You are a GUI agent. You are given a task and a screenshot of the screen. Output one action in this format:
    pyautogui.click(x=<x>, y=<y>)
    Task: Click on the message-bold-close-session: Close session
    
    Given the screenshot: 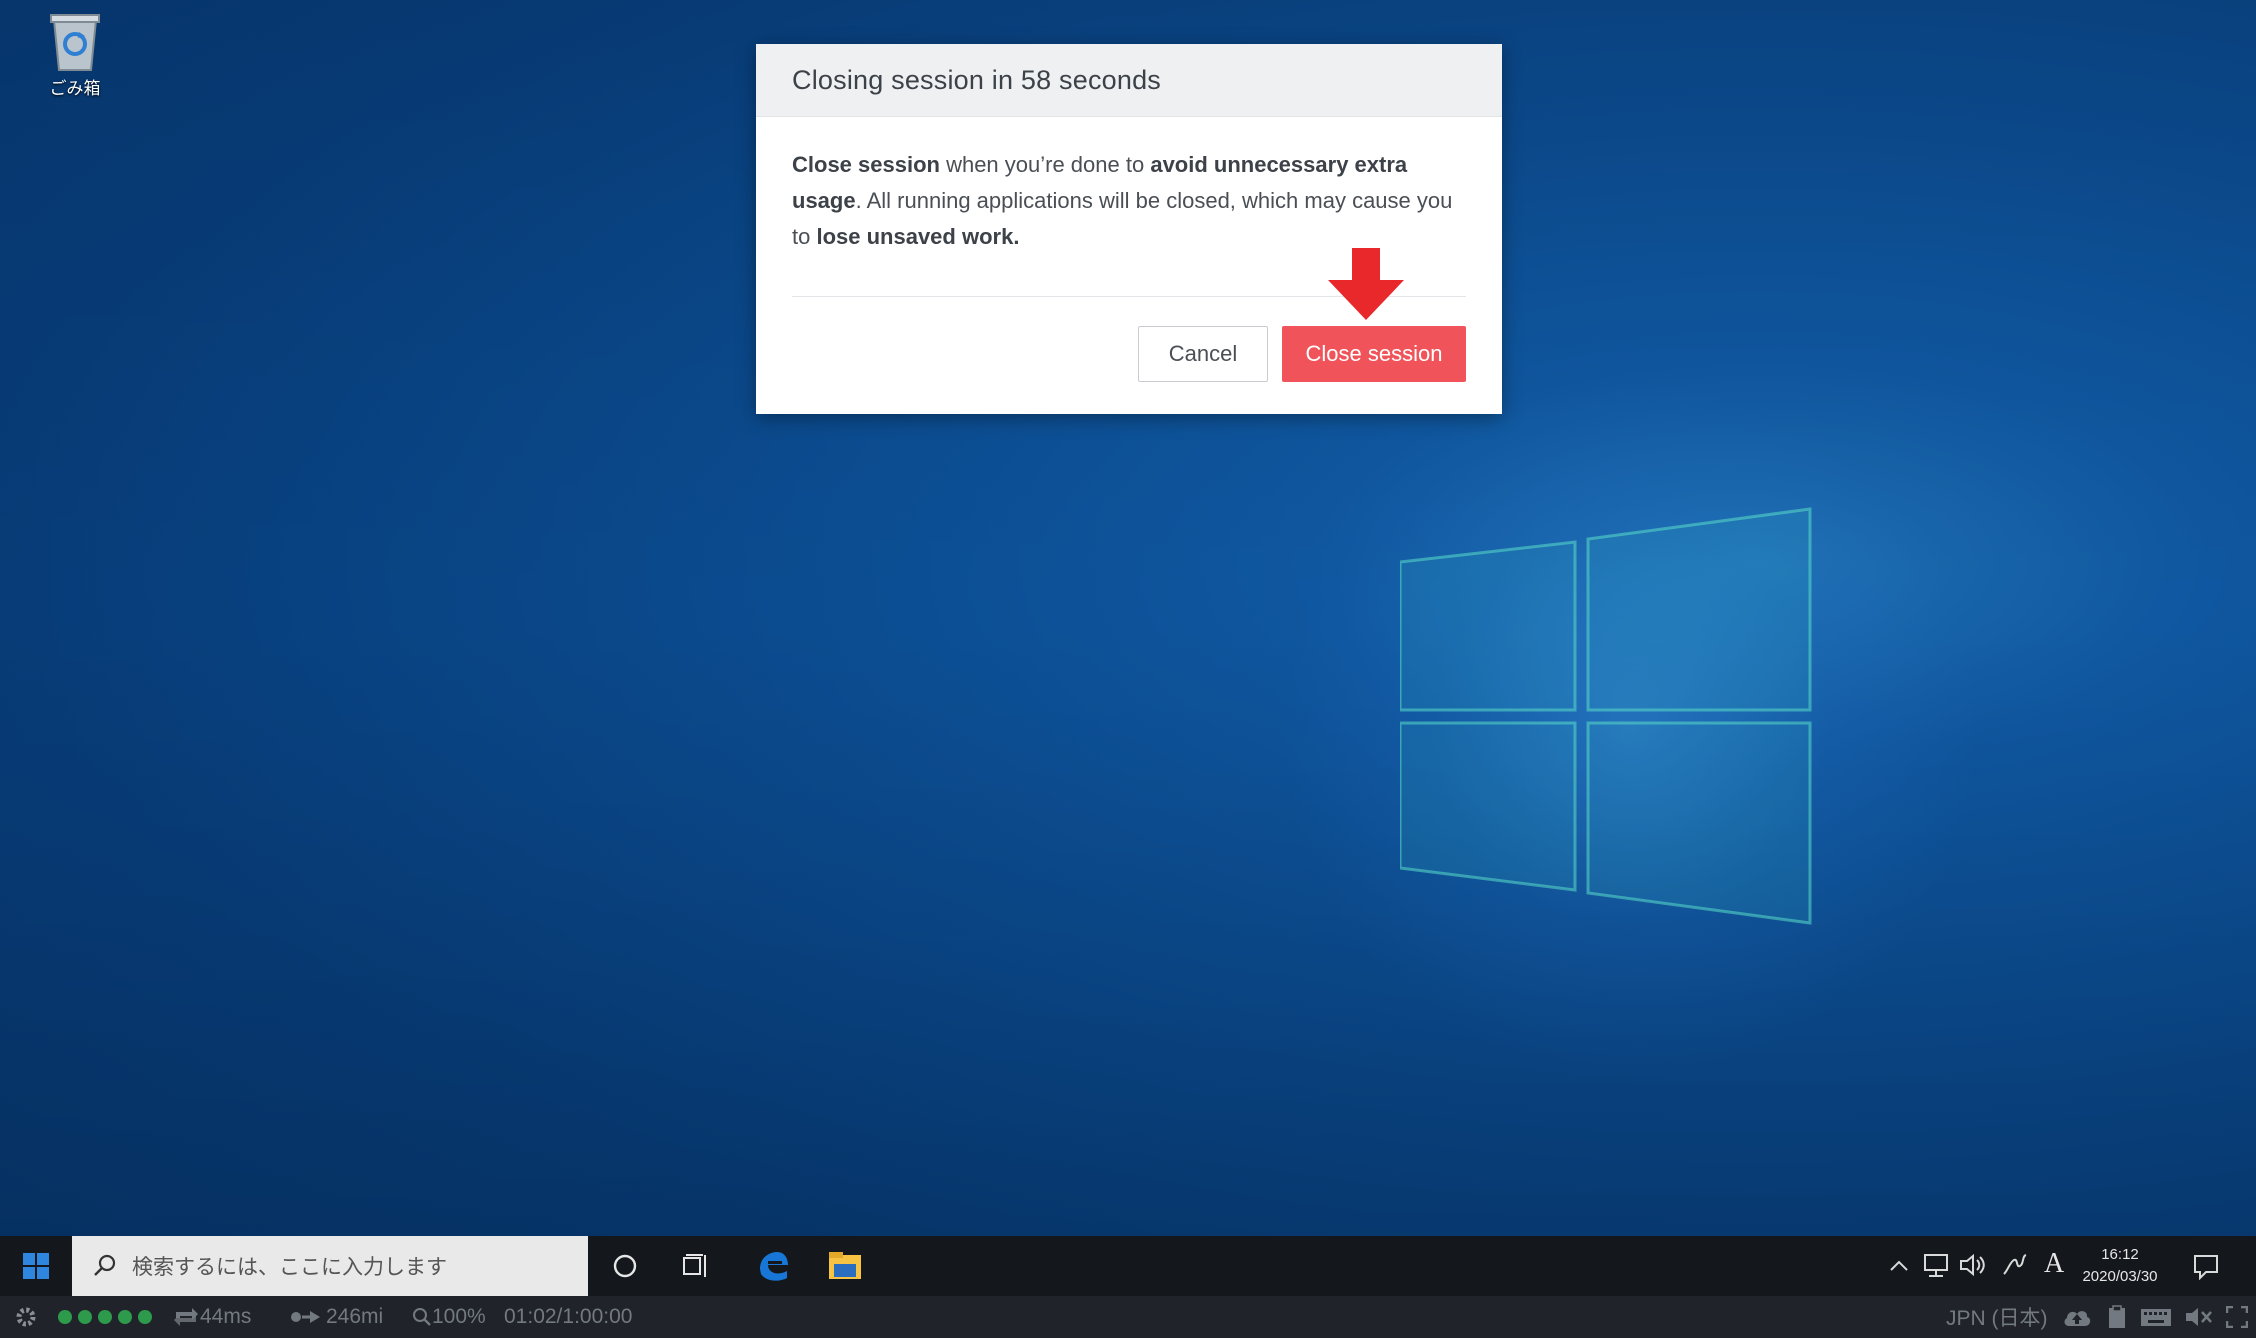 What is the action you would take?
    pyautogui.click(x=866, y=164)
    